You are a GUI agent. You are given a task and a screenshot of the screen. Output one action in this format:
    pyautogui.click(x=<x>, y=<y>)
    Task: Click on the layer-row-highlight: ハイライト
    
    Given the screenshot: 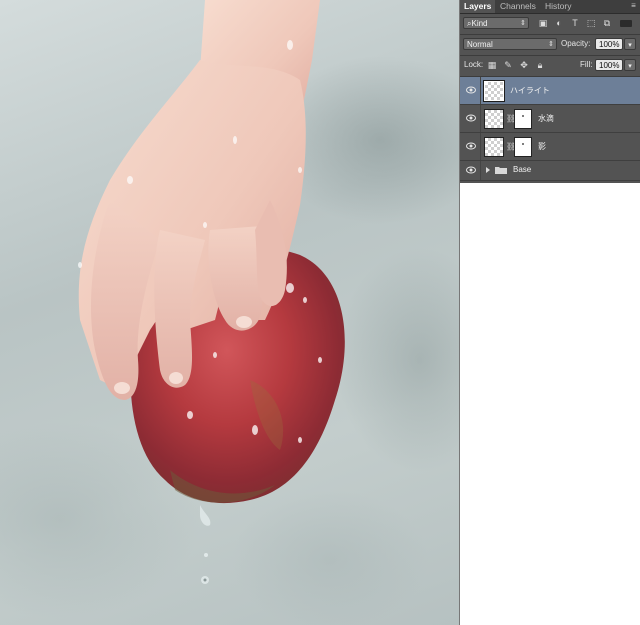 What is the action you would take?
    pyautogui.click(x=550, y=91)
    